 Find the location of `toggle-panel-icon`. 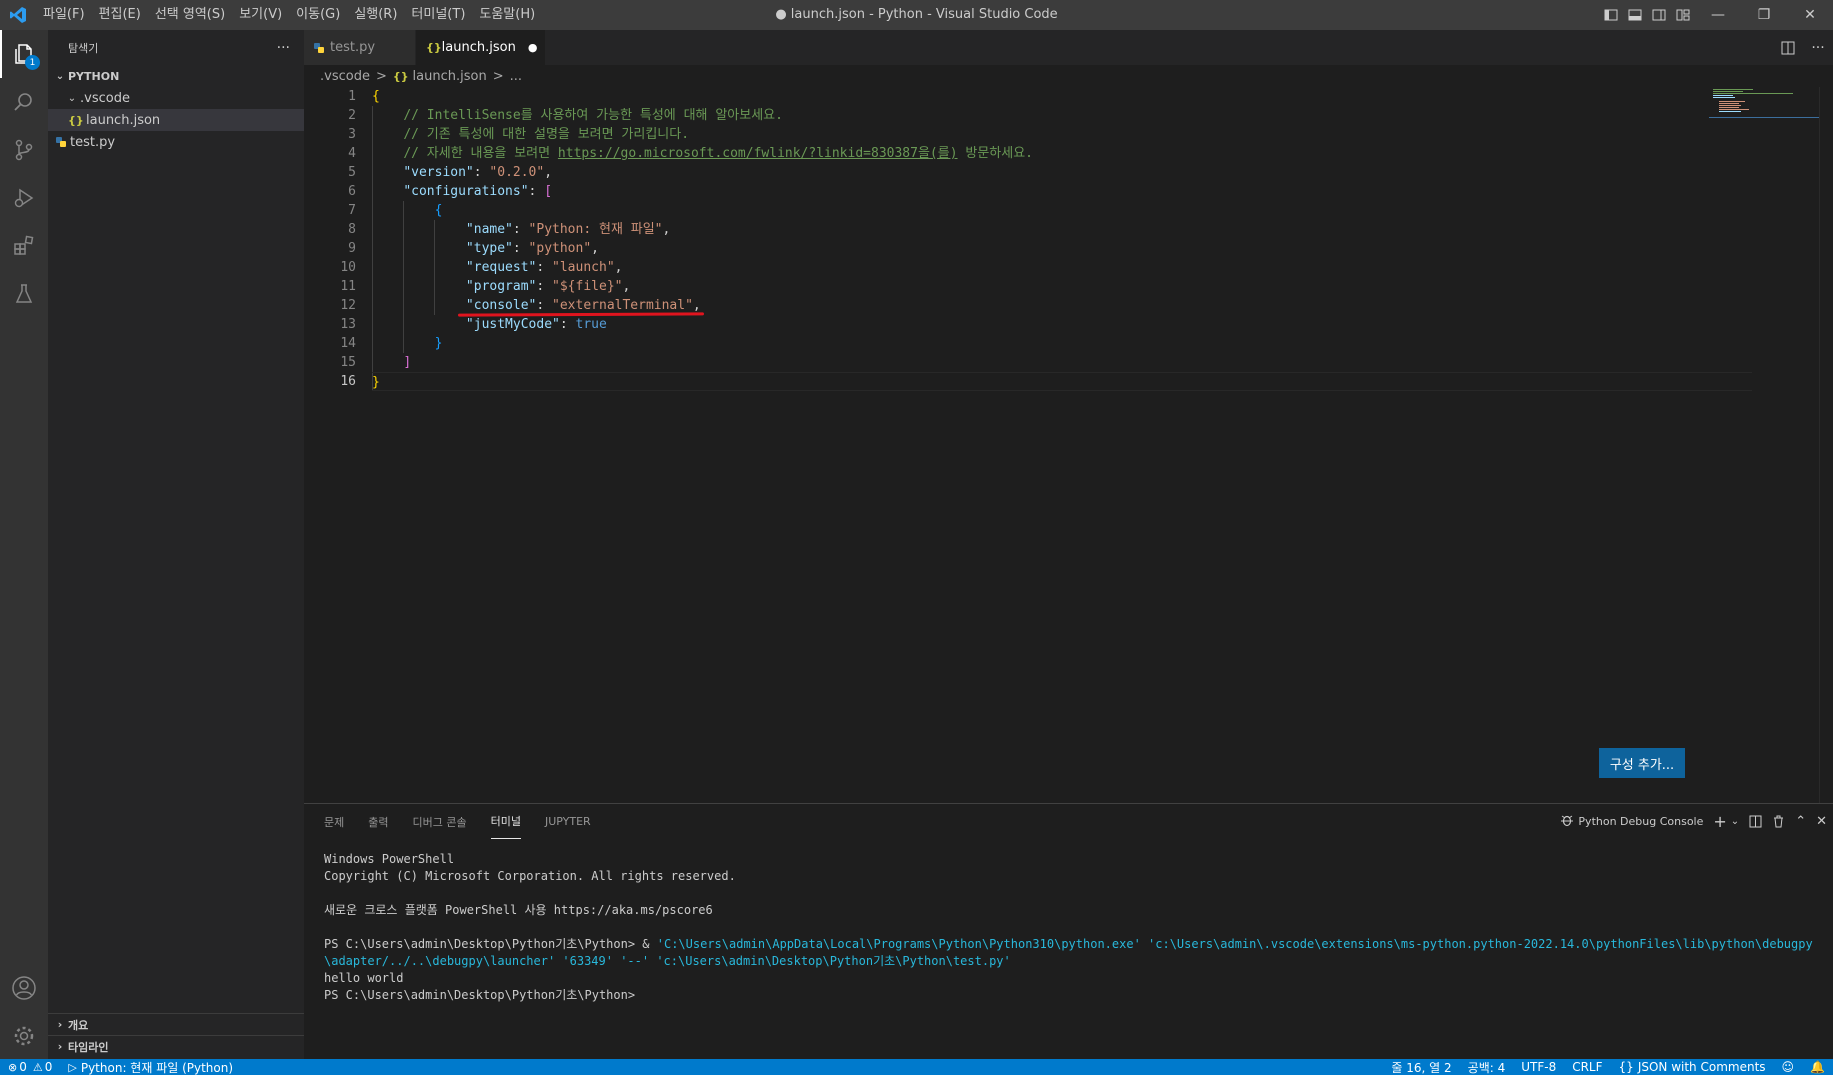

toggle-panel-icon is located at coordinates (1635, 15).